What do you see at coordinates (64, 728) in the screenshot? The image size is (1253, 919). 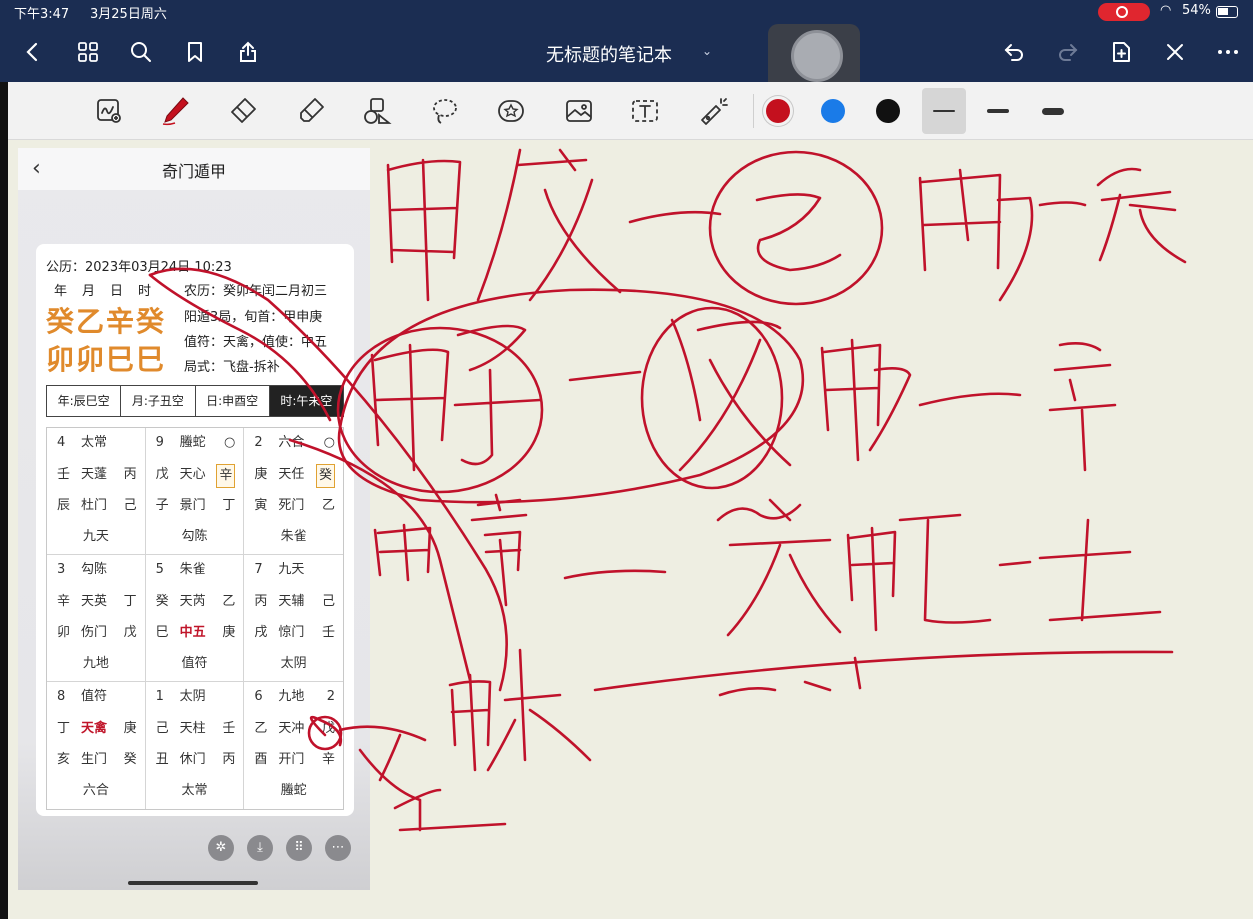 I see `star-stem: 丁` at bounding box center [64, 728].